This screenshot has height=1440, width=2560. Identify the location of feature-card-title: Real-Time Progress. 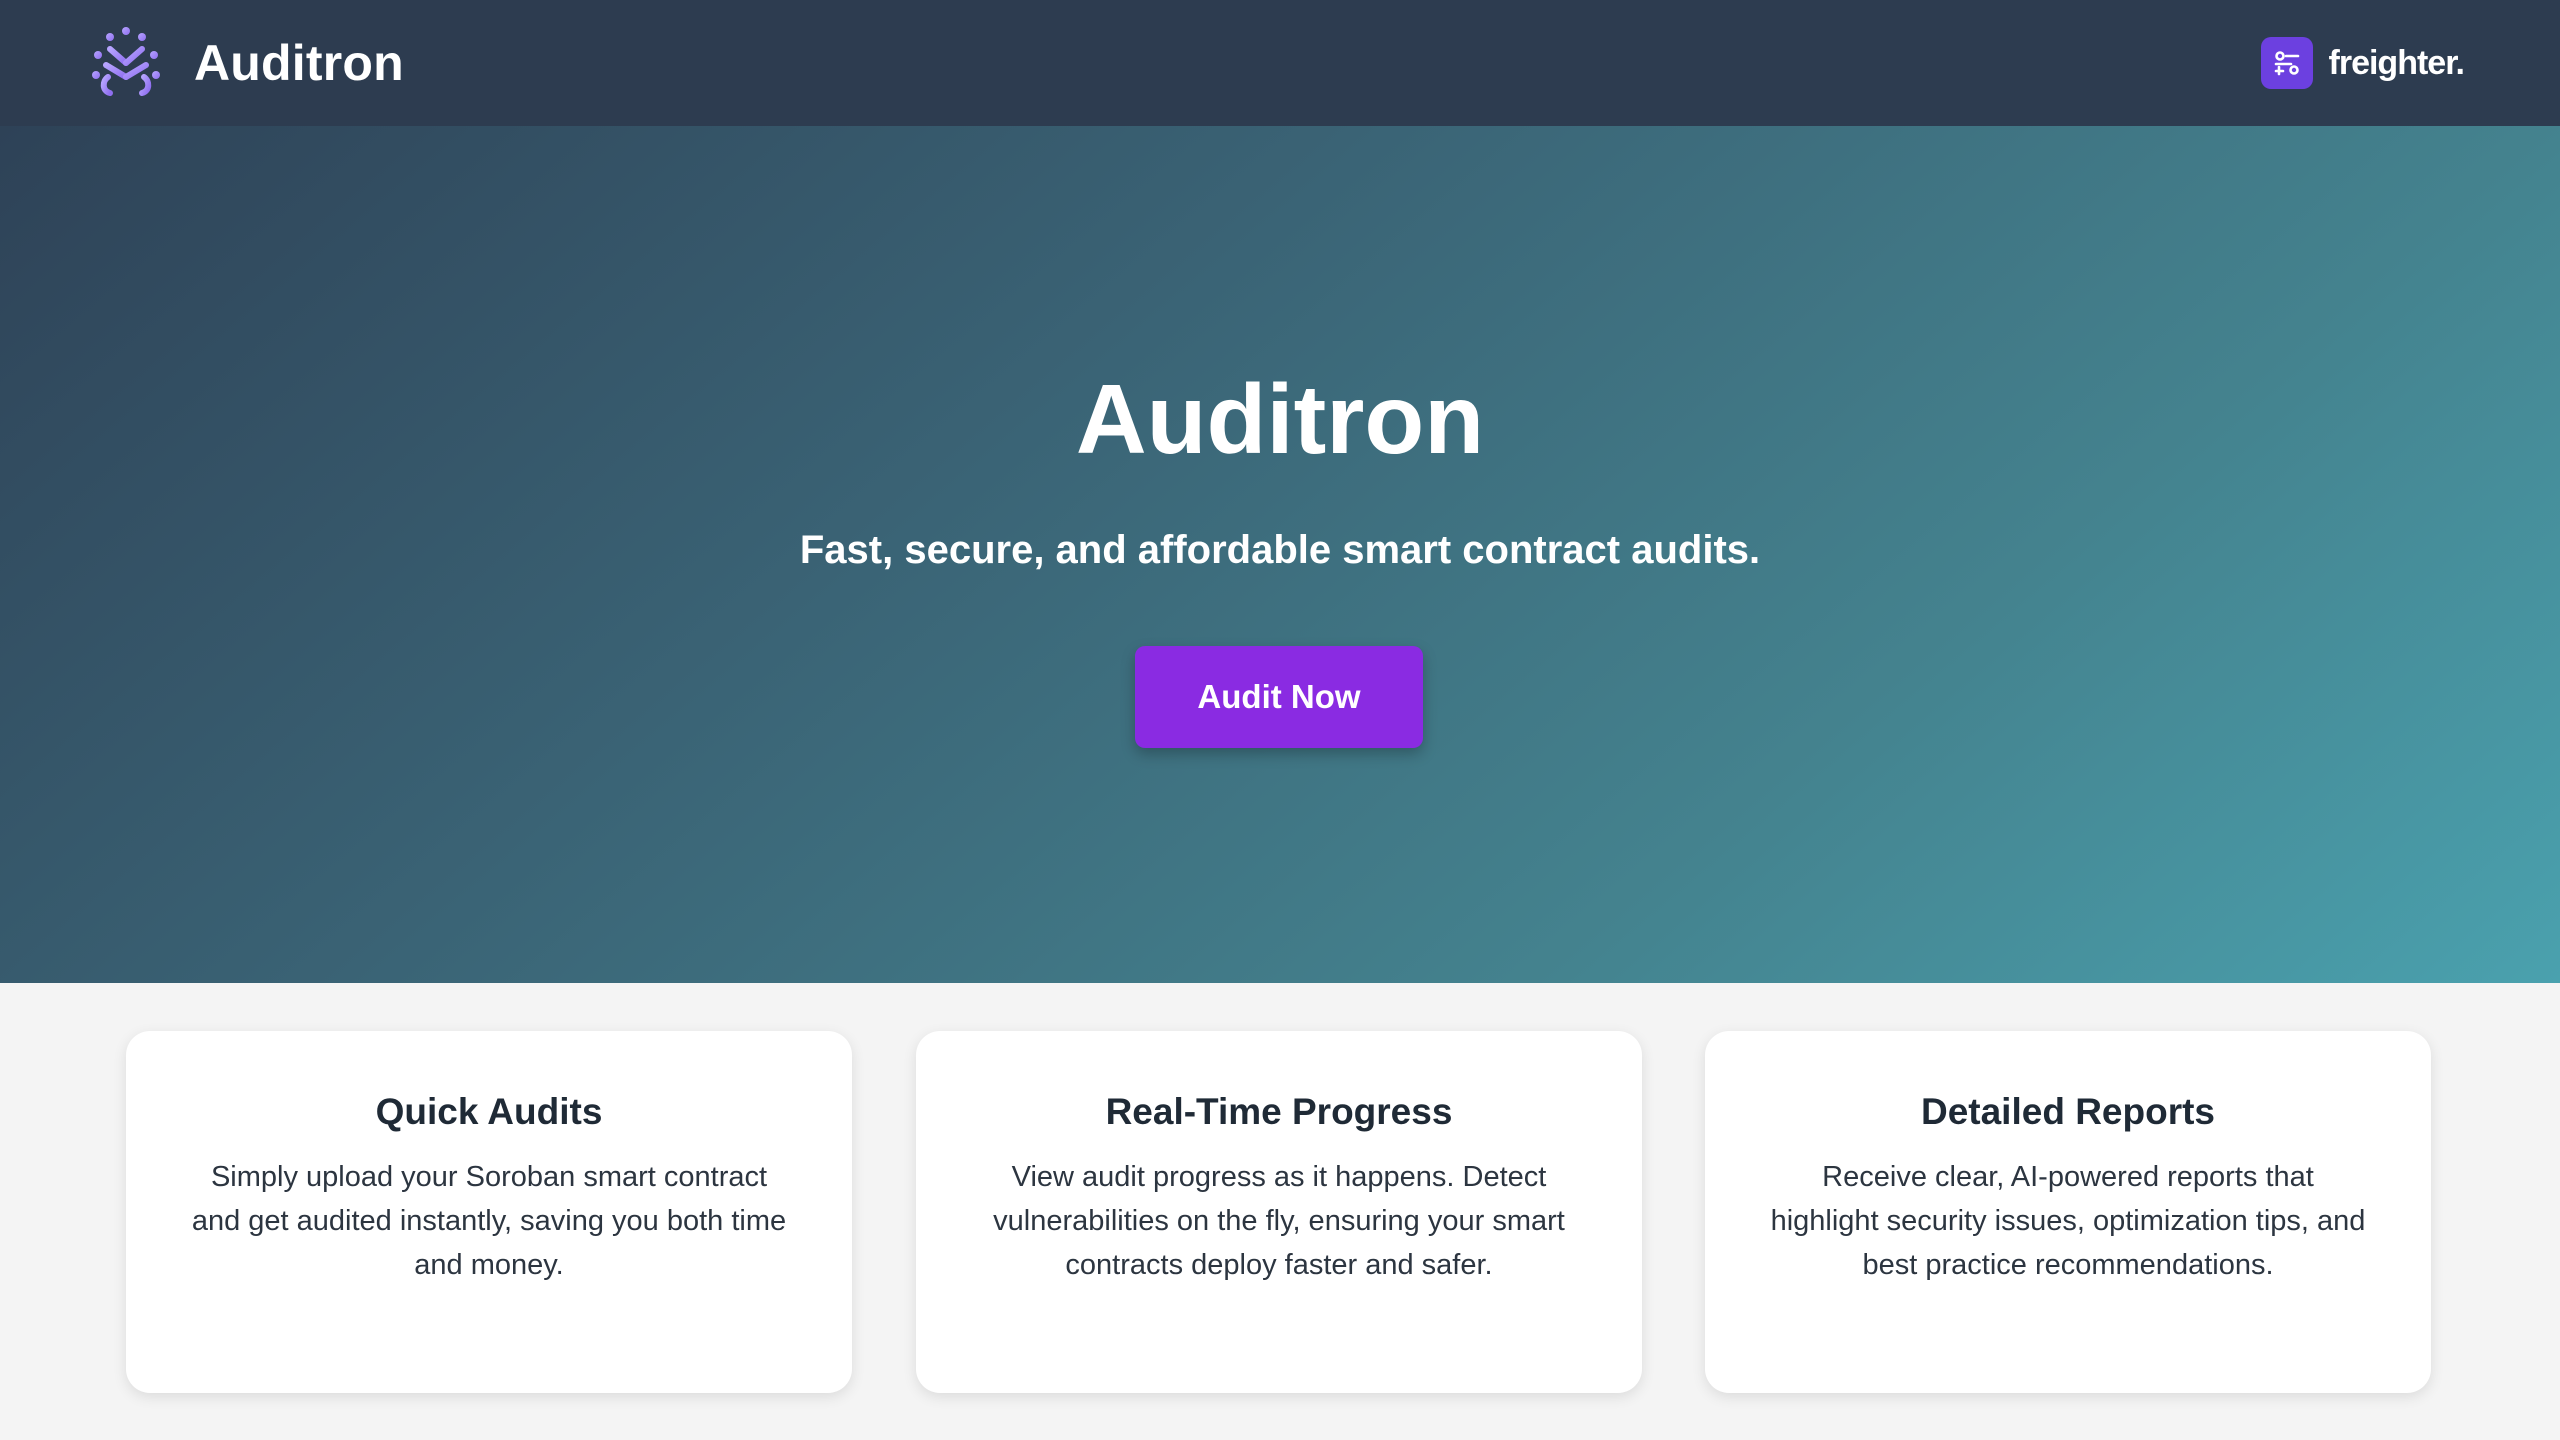
(1279, 1111).